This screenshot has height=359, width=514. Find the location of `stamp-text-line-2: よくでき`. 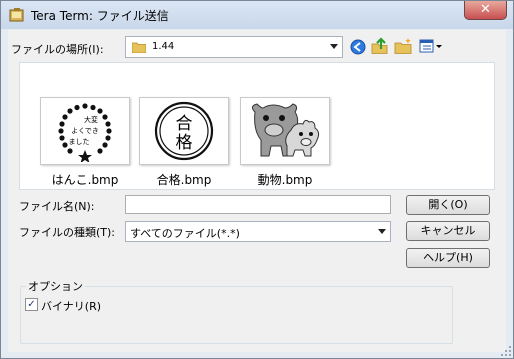

stamp-text-line-2: よくでき is located at coordinates (85, 131).